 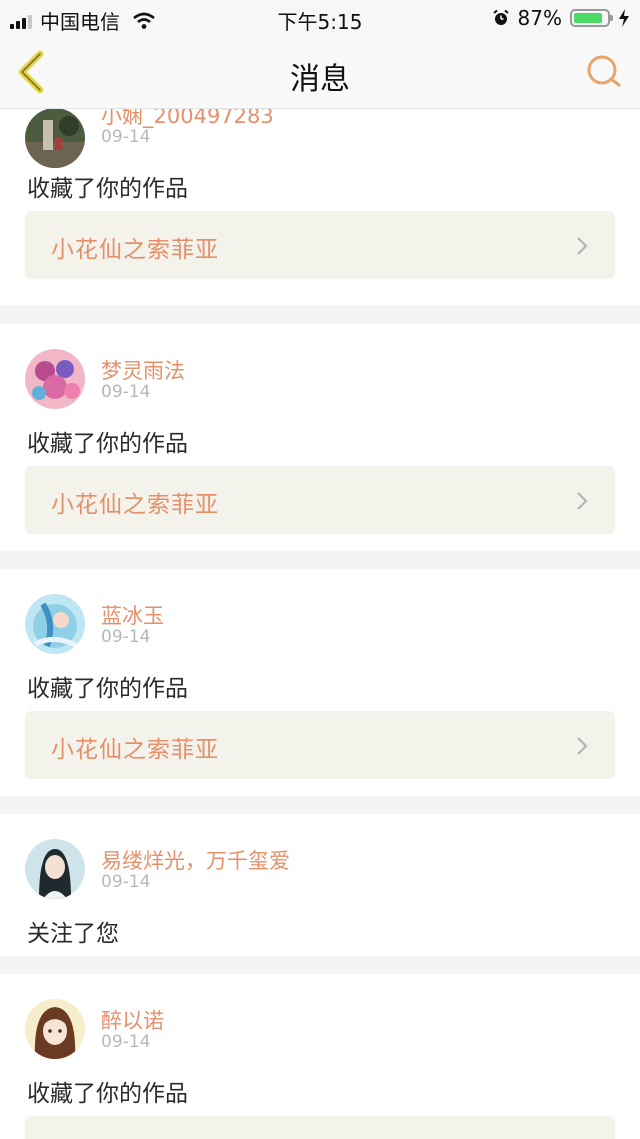 I want to click on alarm-clock-icon, so click(x=500, y=17).